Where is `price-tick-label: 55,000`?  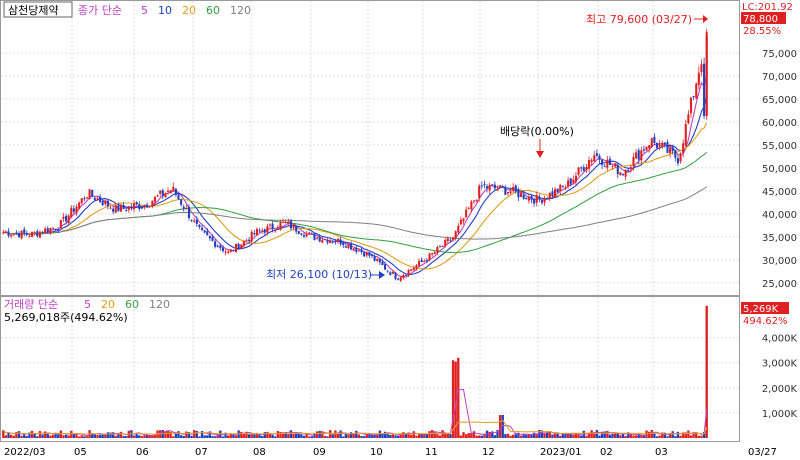
price-tick-label: 55,000 is located at coordinates (779, 146).